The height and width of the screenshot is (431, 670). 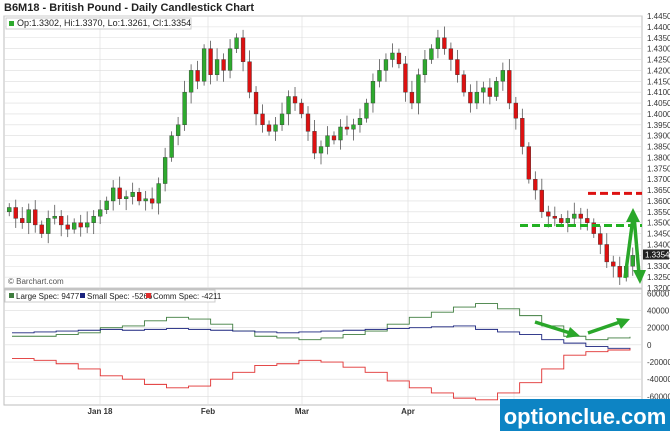 I want to click on price-tick-label: 1.3450, so click(x=658, y=234).